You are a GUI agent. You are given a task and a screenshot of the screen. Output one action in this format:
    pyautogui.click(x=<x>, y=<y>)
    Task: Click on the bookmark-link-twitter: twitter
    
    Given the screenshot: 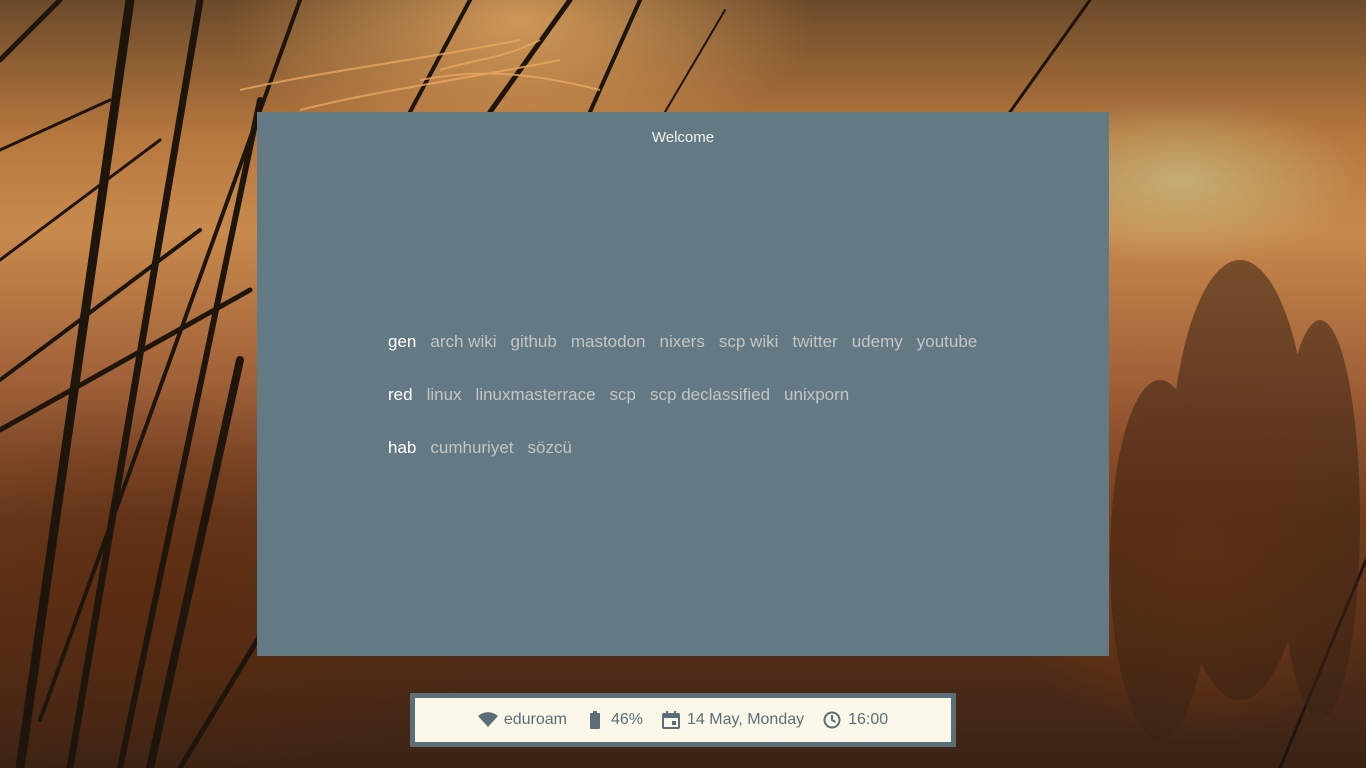 What is the action you would take?
    pyautogui.click(x=814, y=342)
    